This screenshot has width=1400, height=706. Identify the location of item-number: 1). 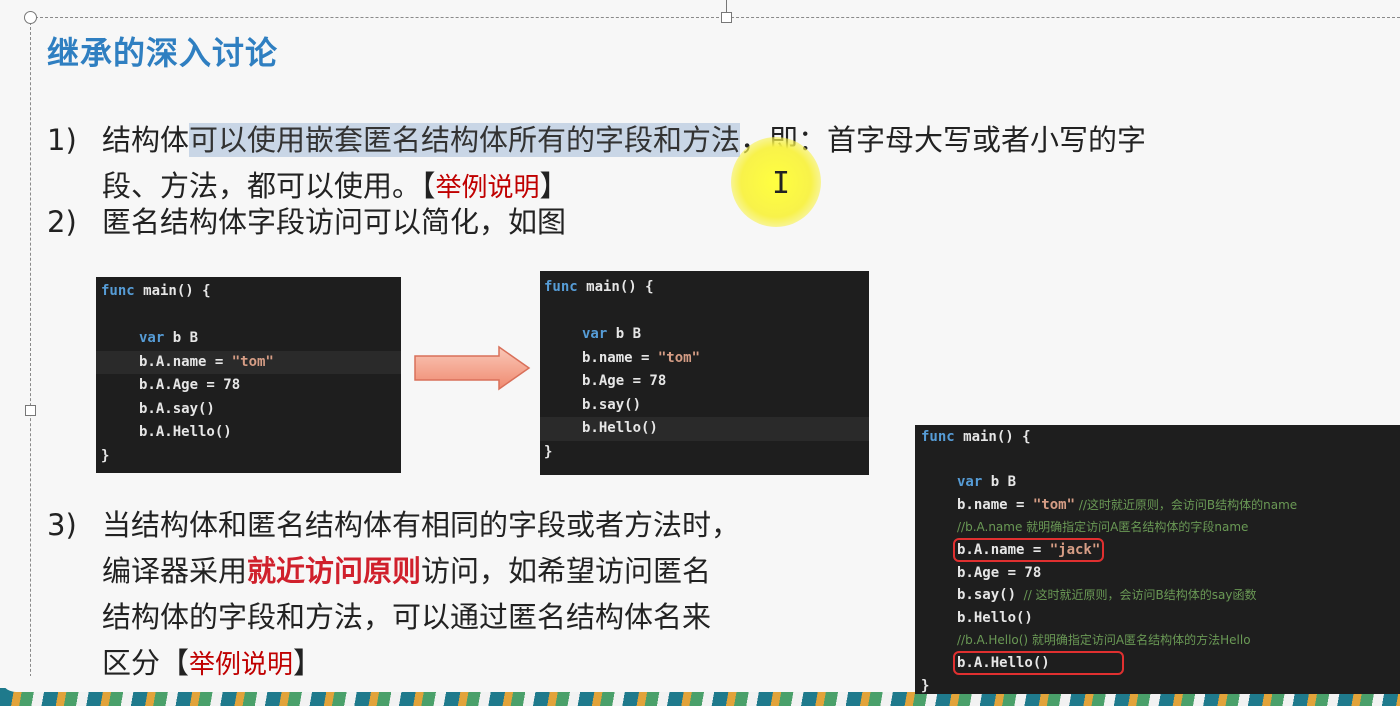
(62, 140).